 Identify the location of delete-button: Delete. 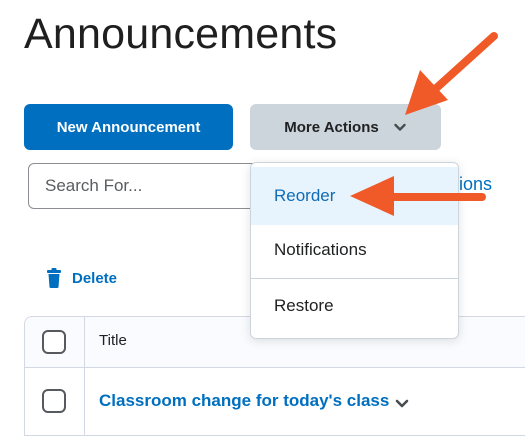
(81, 278).